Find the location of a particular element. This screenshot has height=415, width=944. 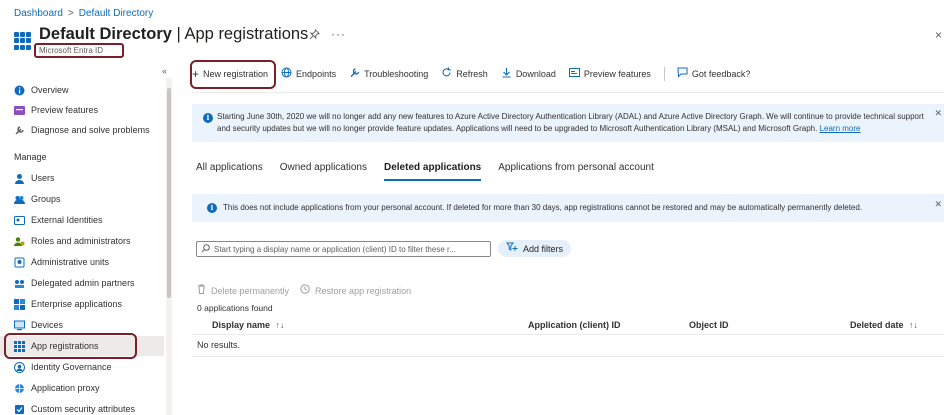

column-application-id: Application (client) ID is located at coordinates (574, 325).